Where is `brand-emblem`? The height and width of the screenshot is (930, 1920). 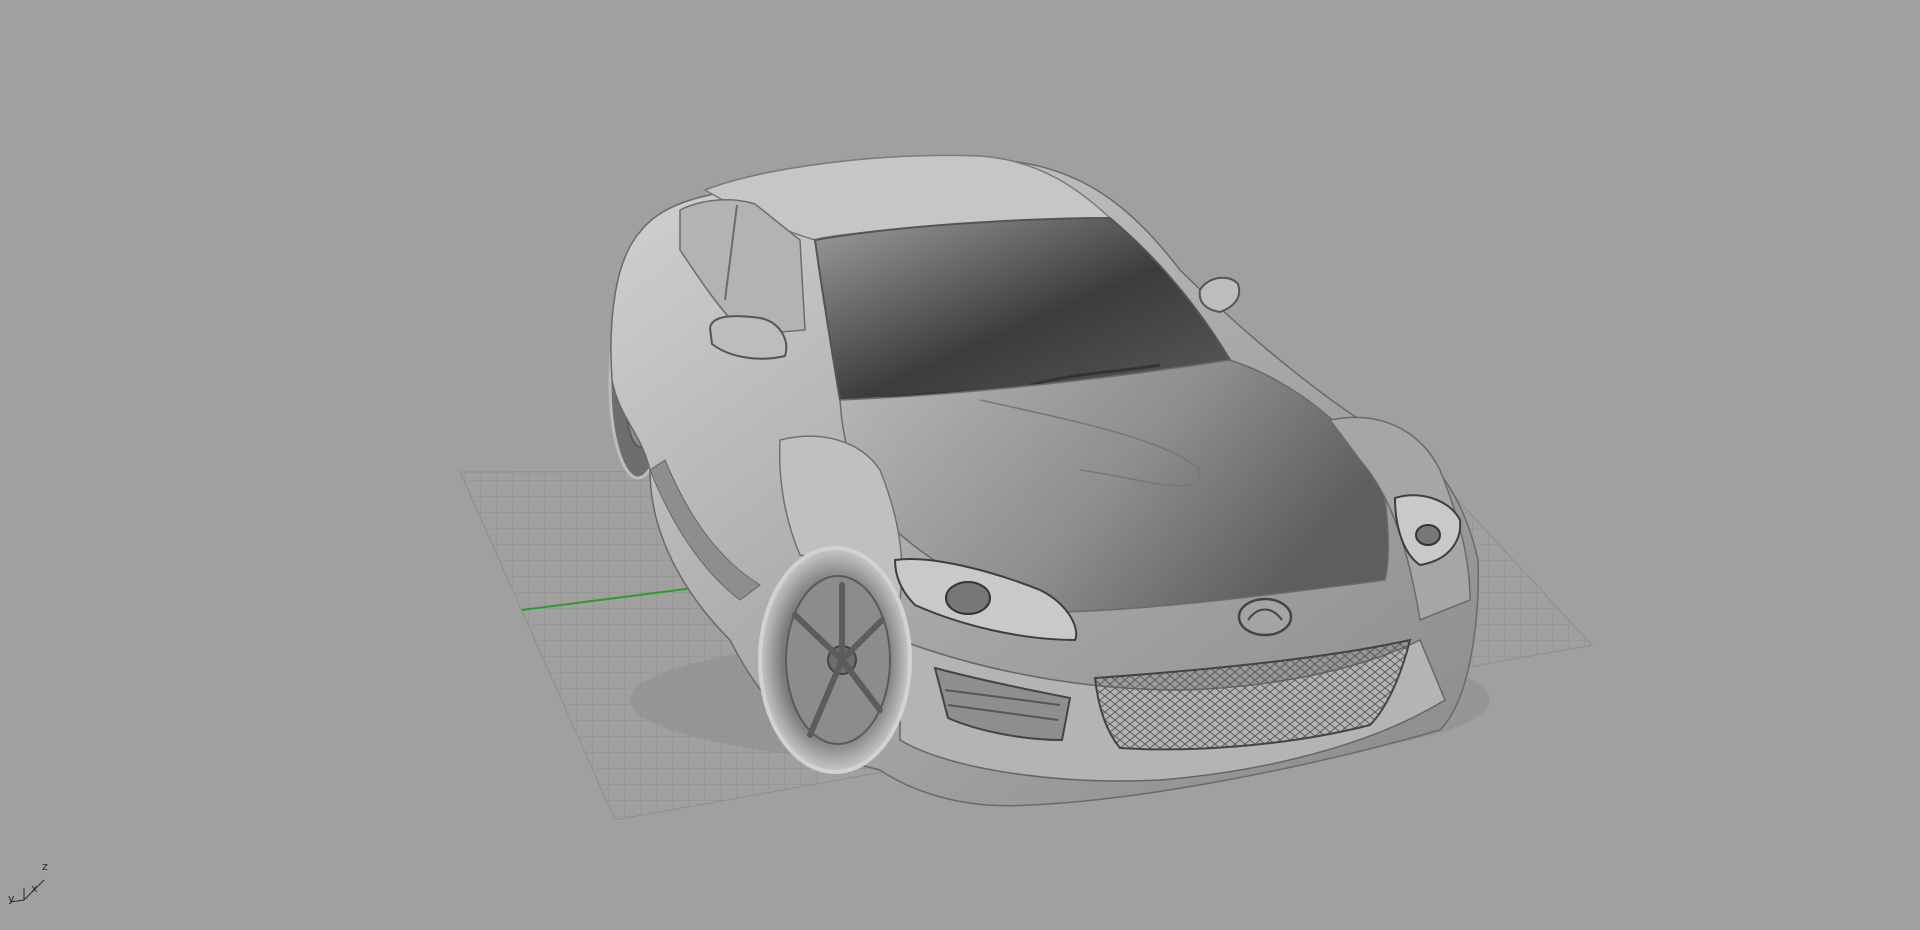 brand-emblem is located at coordinates (1265, 617).